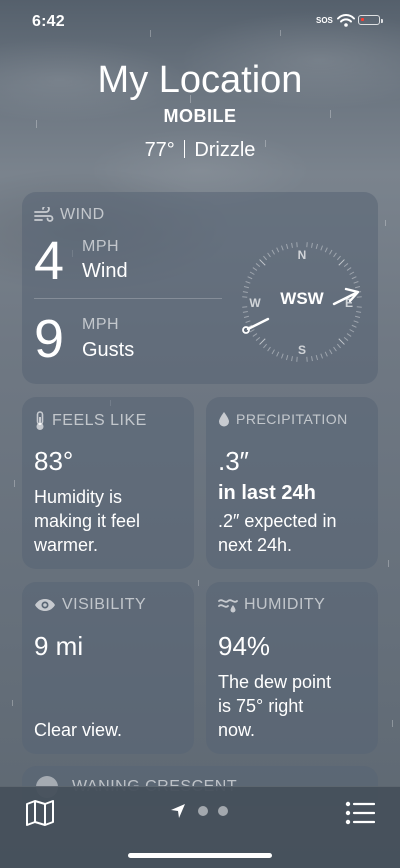 The width and height of the screenshot is (400, 868). I want to click on feels-like-desc: Humidity is making it feel warmer., so click(87, 521).